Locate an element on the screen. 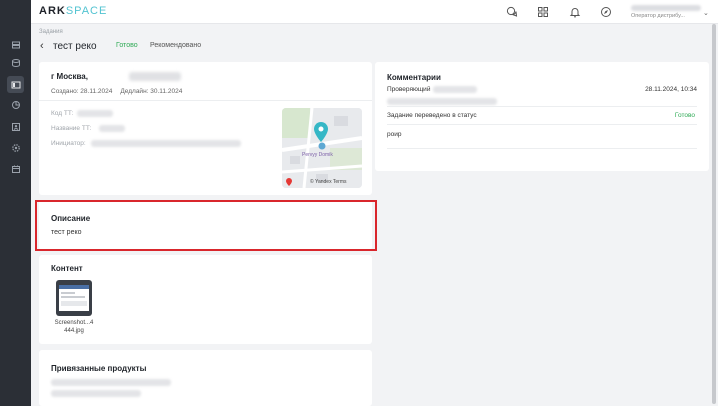  file-name-line1: Screenshot...4 is located at coordinates (74, 323).